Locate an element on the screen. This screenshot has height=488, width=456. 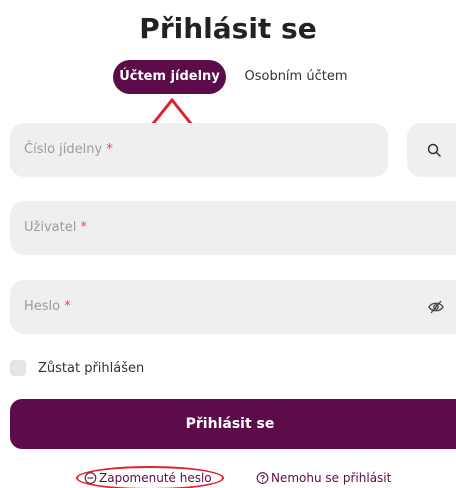
login-button: Přihlásit se is located at coordinates (233, 424).